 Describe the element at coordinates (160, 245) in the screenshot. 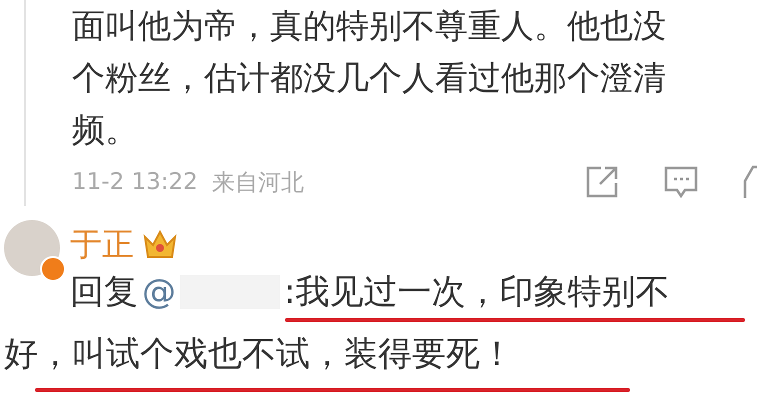

I see `crown-icon` at that location.